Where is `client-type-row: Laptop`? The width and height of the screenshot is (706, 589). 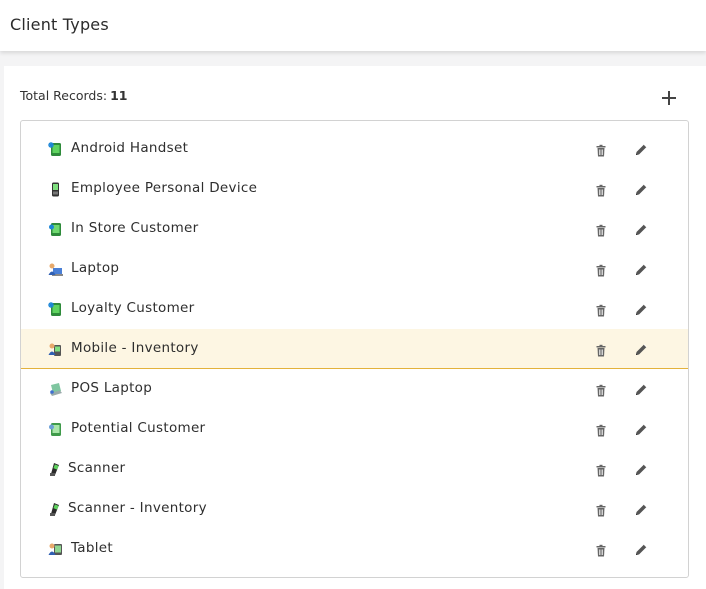
client-type-row: Laptop is located at coordinates (354, 269).